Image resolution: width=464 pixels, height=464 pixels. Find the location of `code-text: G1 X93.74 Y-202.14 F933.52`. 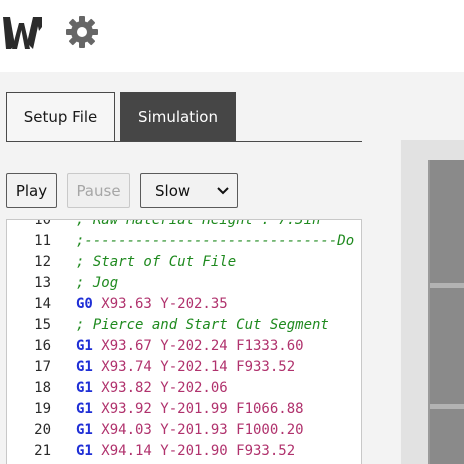

code-text: G1 X93.74 Y-202.14 F933.52 is located at coordinates (185, 367).